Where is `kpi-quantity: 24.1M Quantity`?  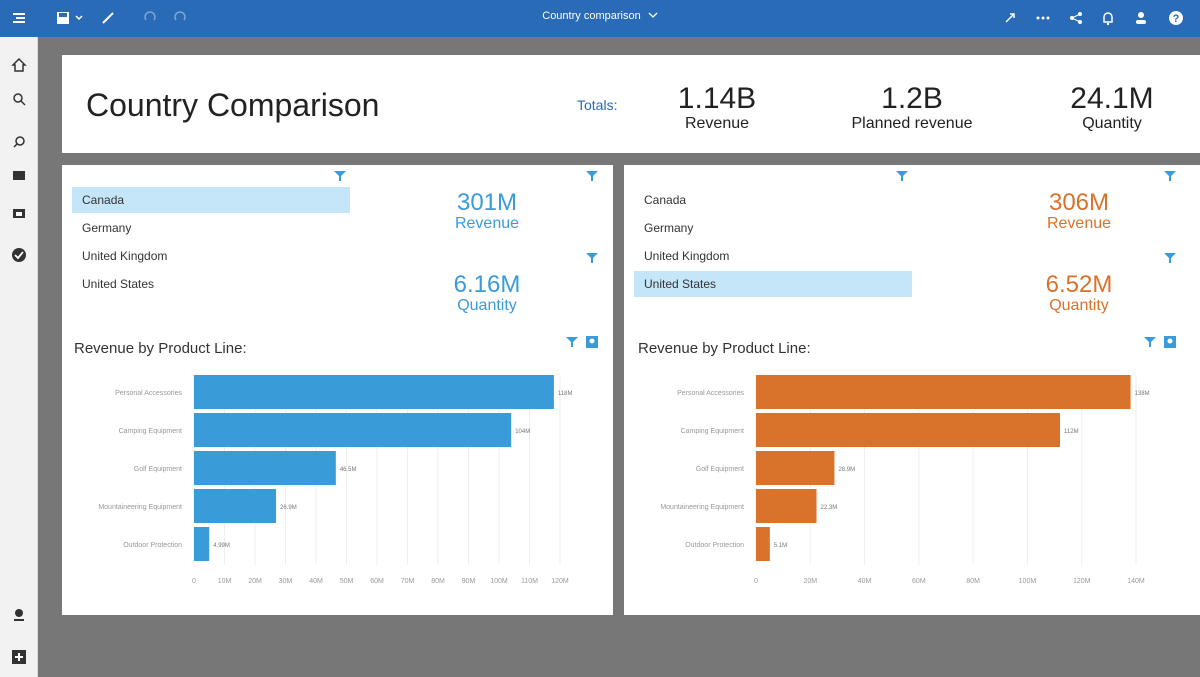
kpi-quantity: 24.1M Quantity is located at coordinates (1112, 108).